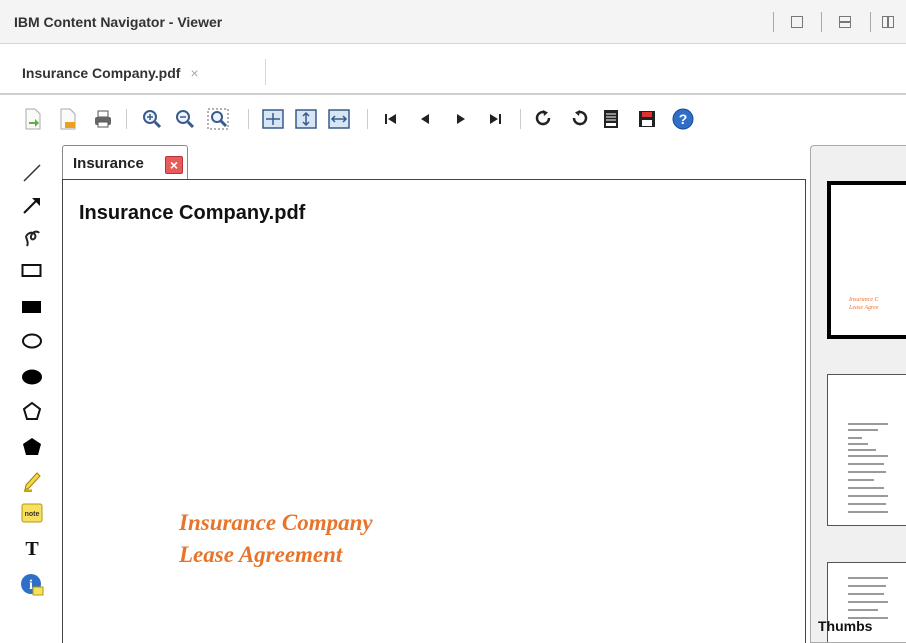 The width and height of the screenshot is (906, 643). Describe the element at coordinates (864, 308) in the screenshot. I see `thumbnail-cover-text: Lease Agree` at that location.